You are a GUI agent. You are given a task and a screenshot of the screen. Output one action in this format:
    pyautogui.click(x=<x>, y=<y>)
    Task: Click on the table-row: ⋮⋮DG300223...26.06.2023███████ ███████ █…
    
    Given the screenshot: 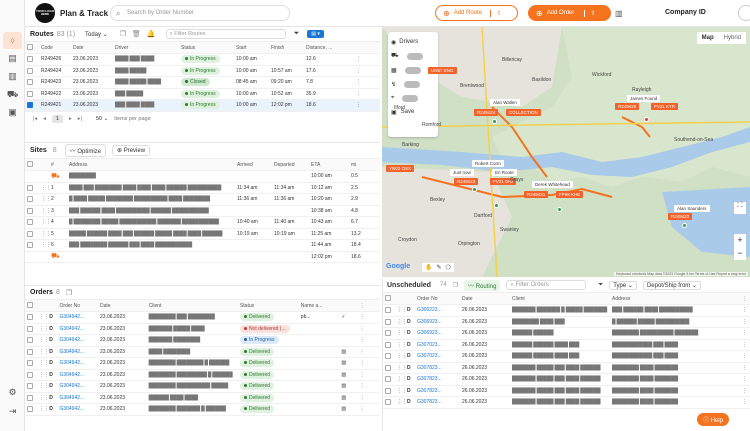 What is the action you would take?
    pyautogui.click(x=566, y=310)
    